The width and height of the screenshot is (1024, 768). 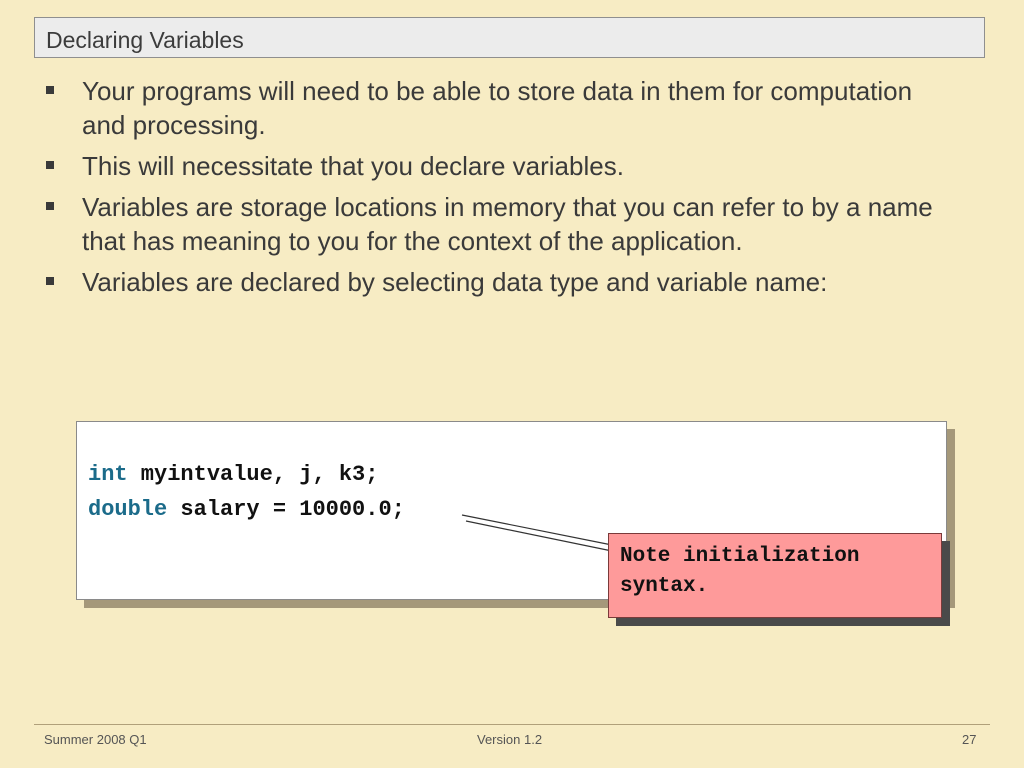 I want to click on footer-divider, so click(x=512, y=724).